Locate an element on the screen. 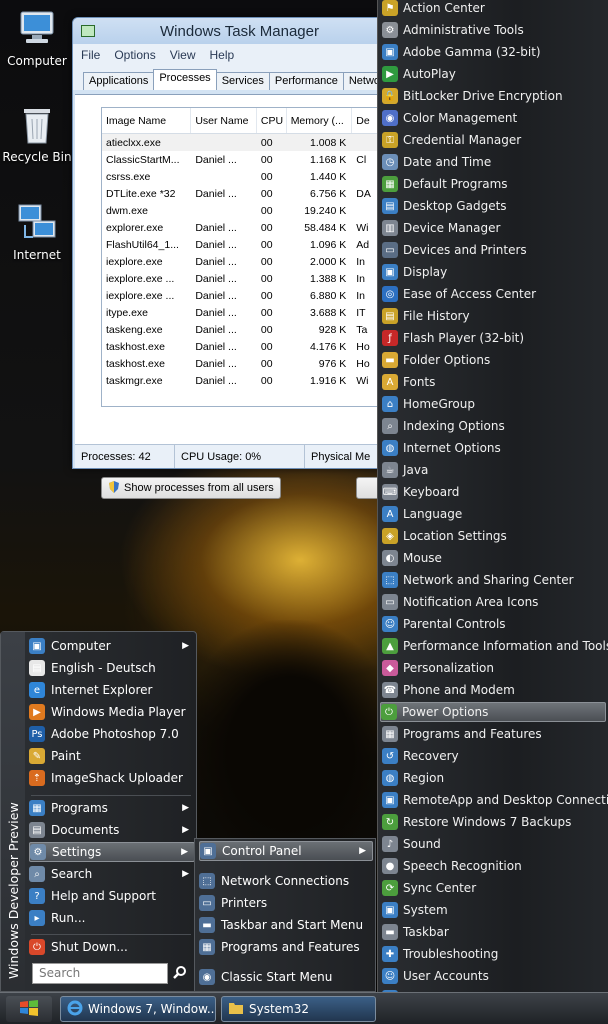 The image size is (608, 1024). control-panel-item: ☎ Phone and Modem is located at coordinates (494, 690).